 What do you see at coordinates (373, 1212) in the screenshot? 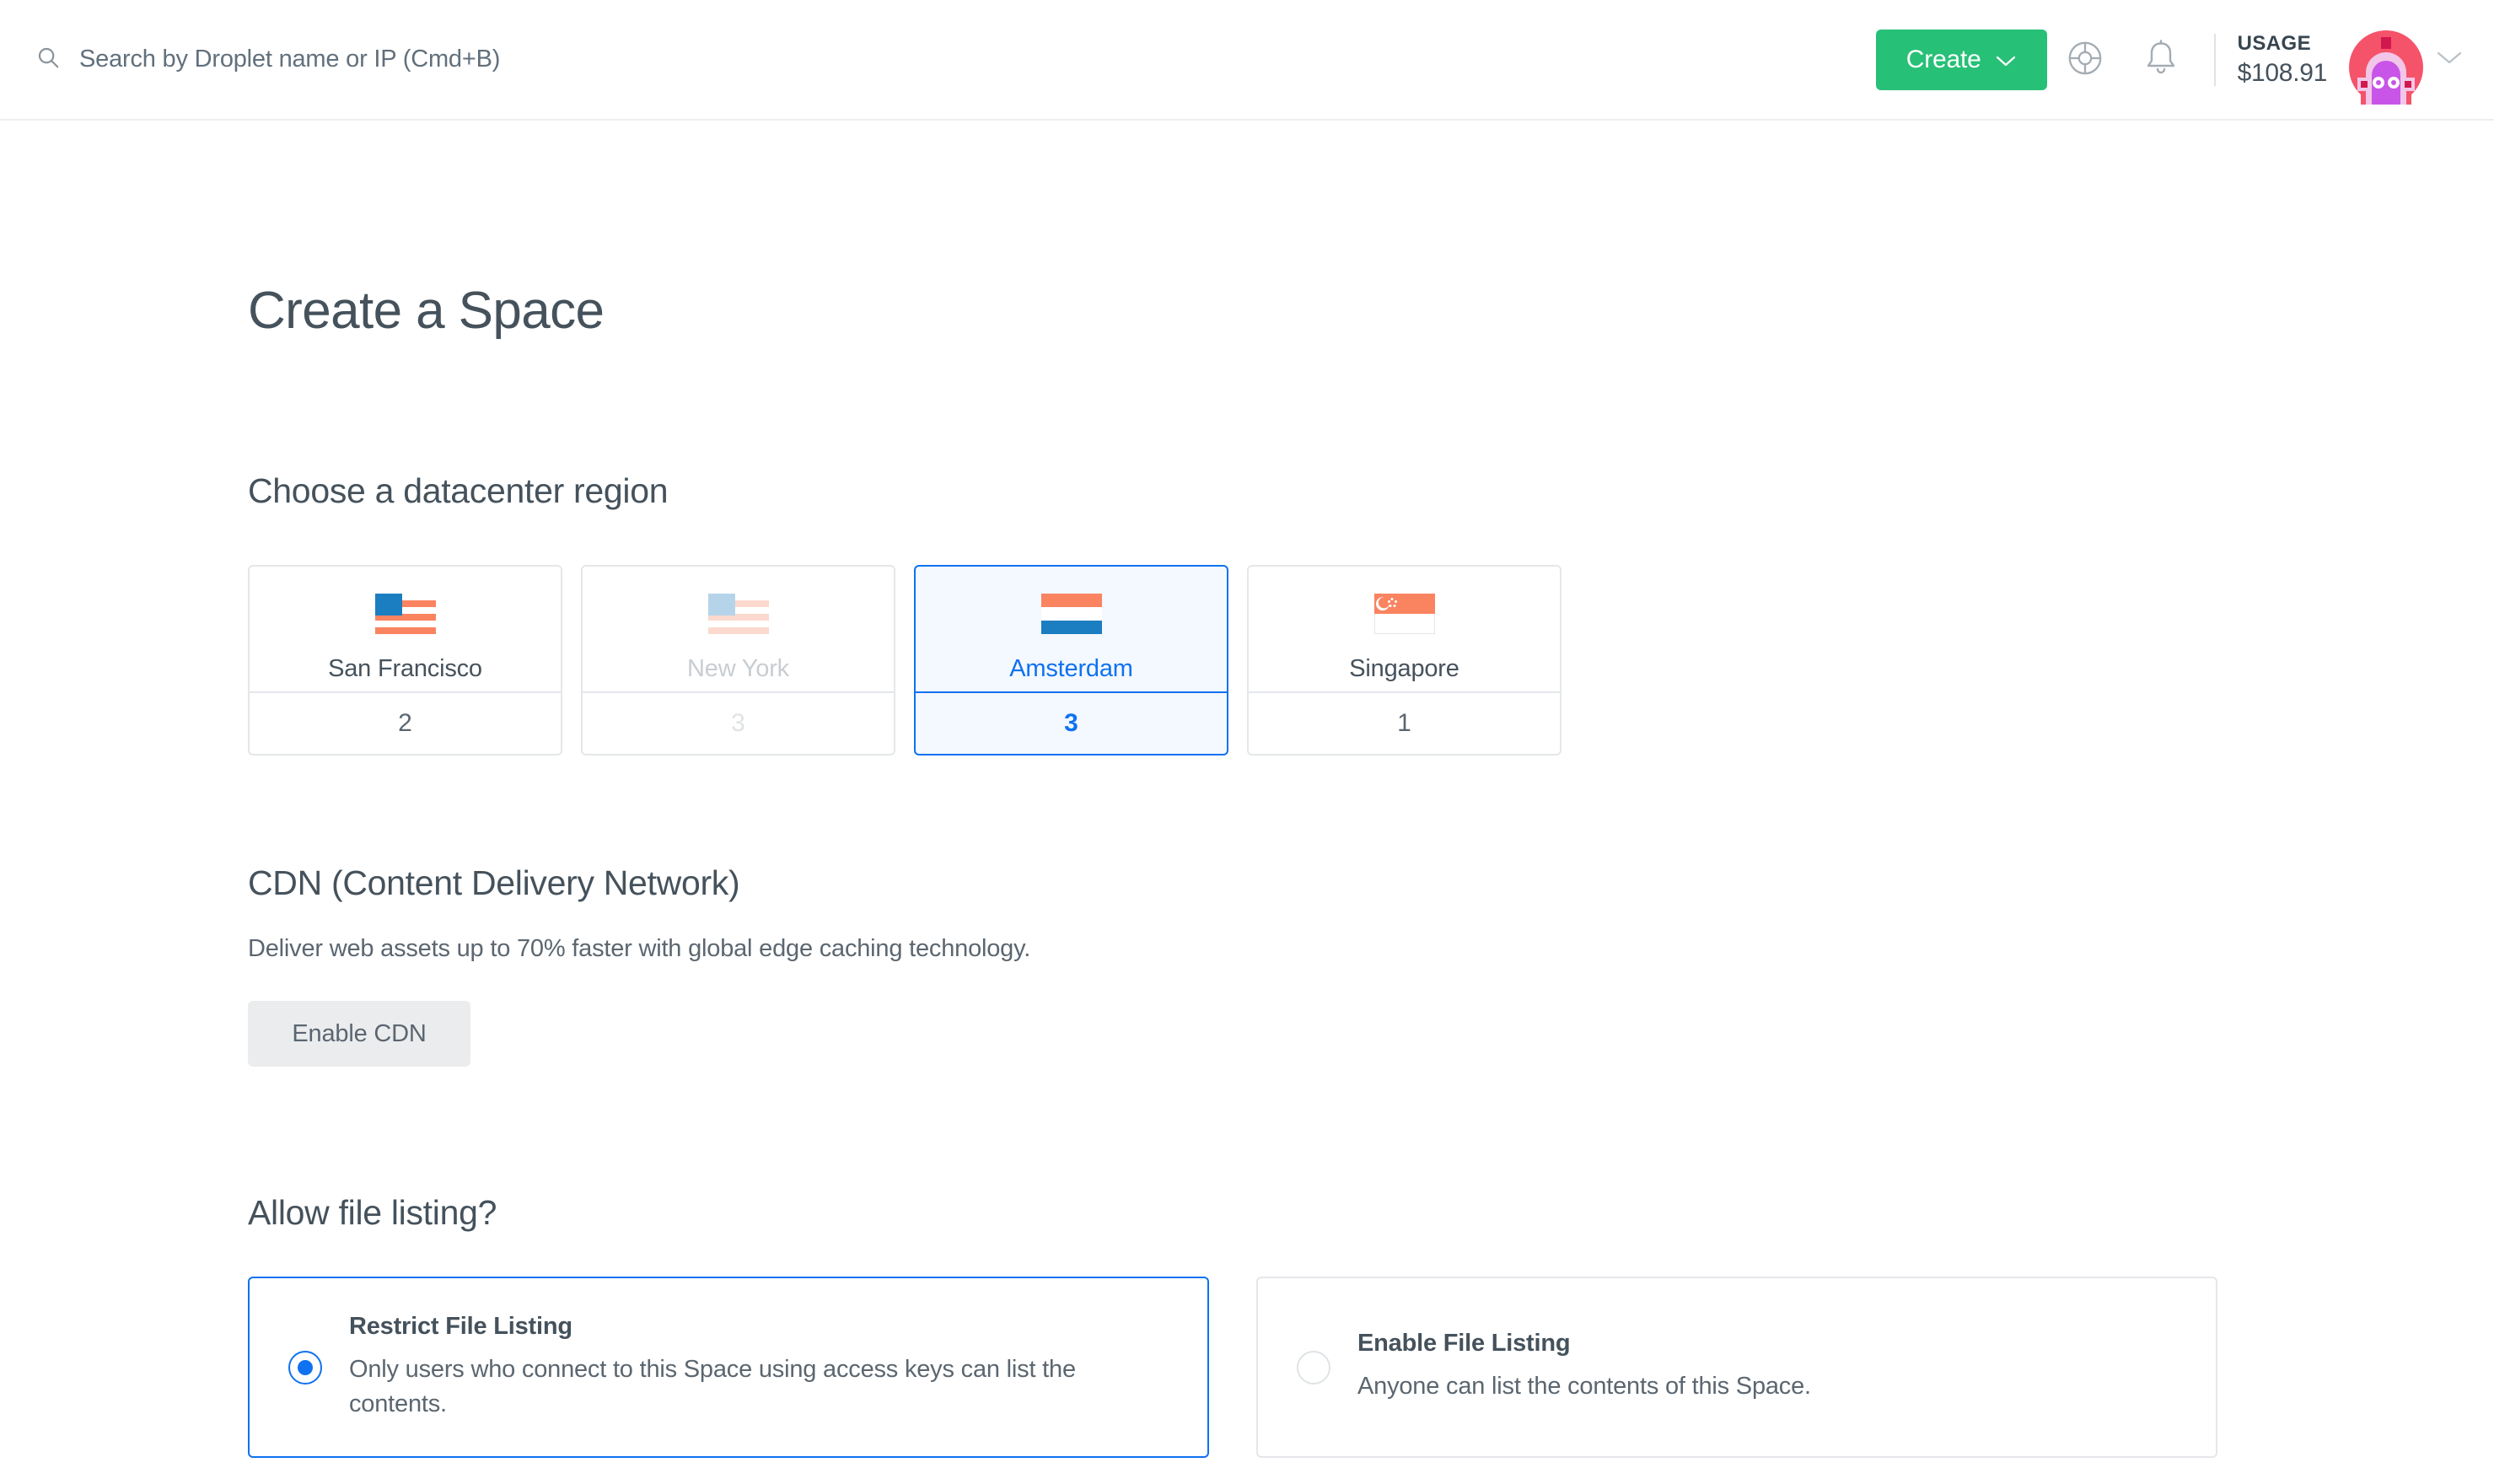
I see `file-listing-heading: Allow file listing?` at bounding box center [373, 1212].